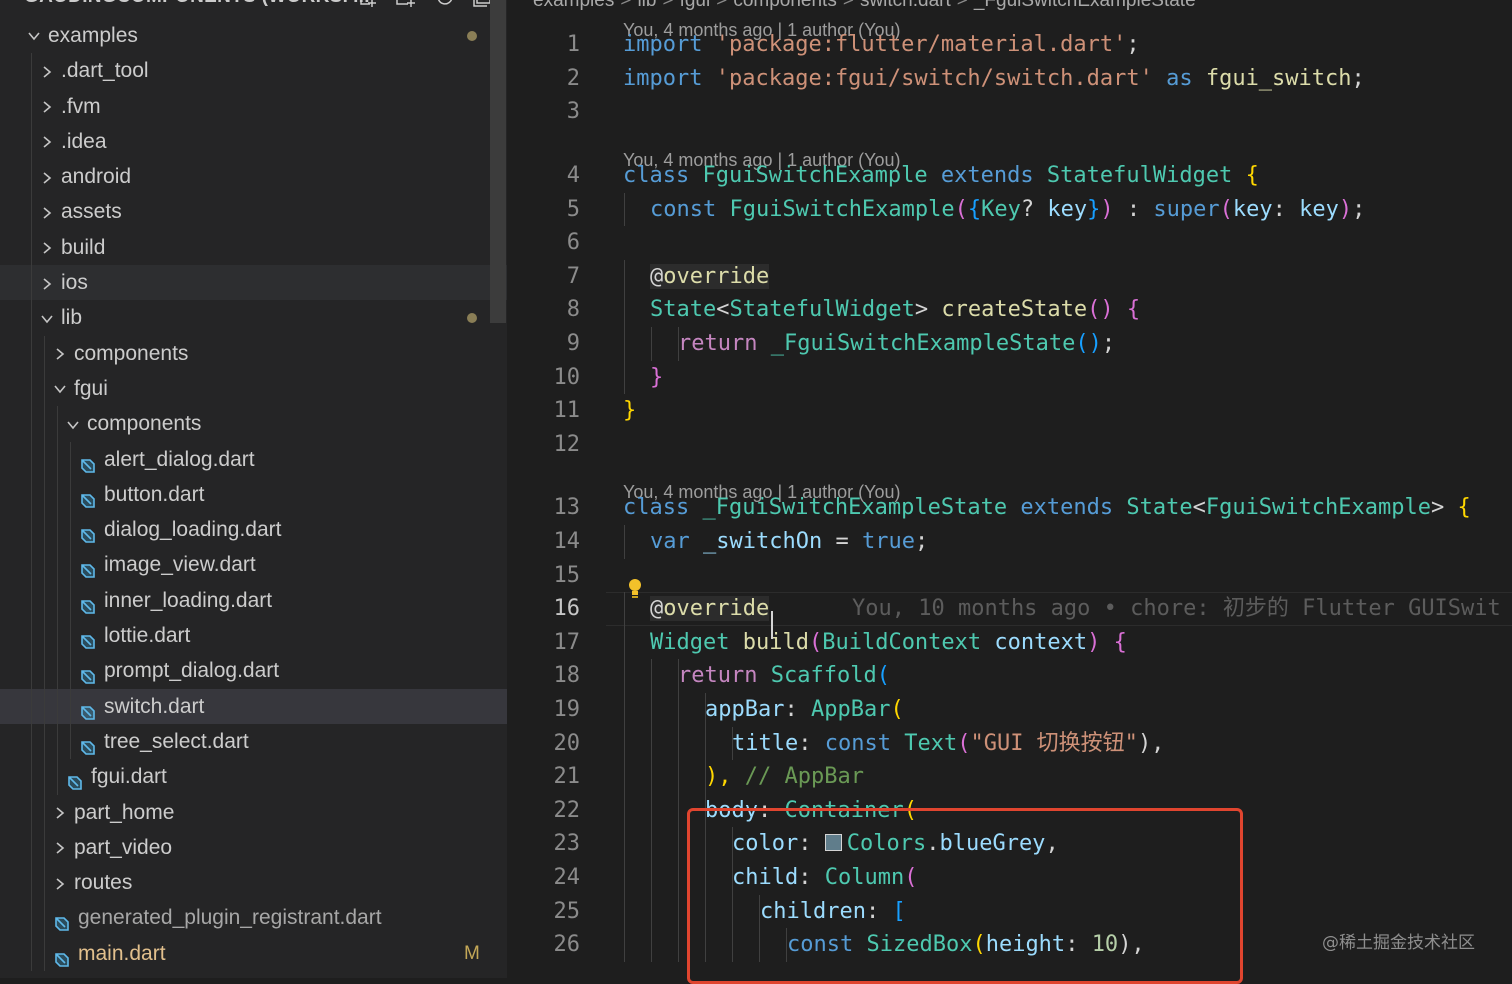 This screenshot has height=984, width=1512. I want to click on code-line: 12, so click(1009, 445).